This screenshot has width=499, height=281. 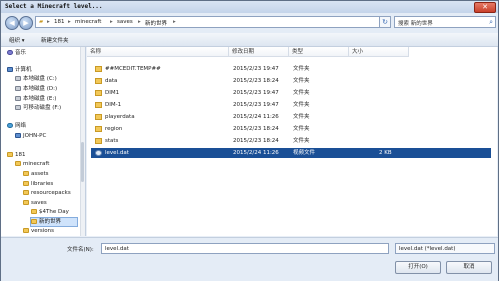 I want to click on music-icon, so click(x=10, y=52).